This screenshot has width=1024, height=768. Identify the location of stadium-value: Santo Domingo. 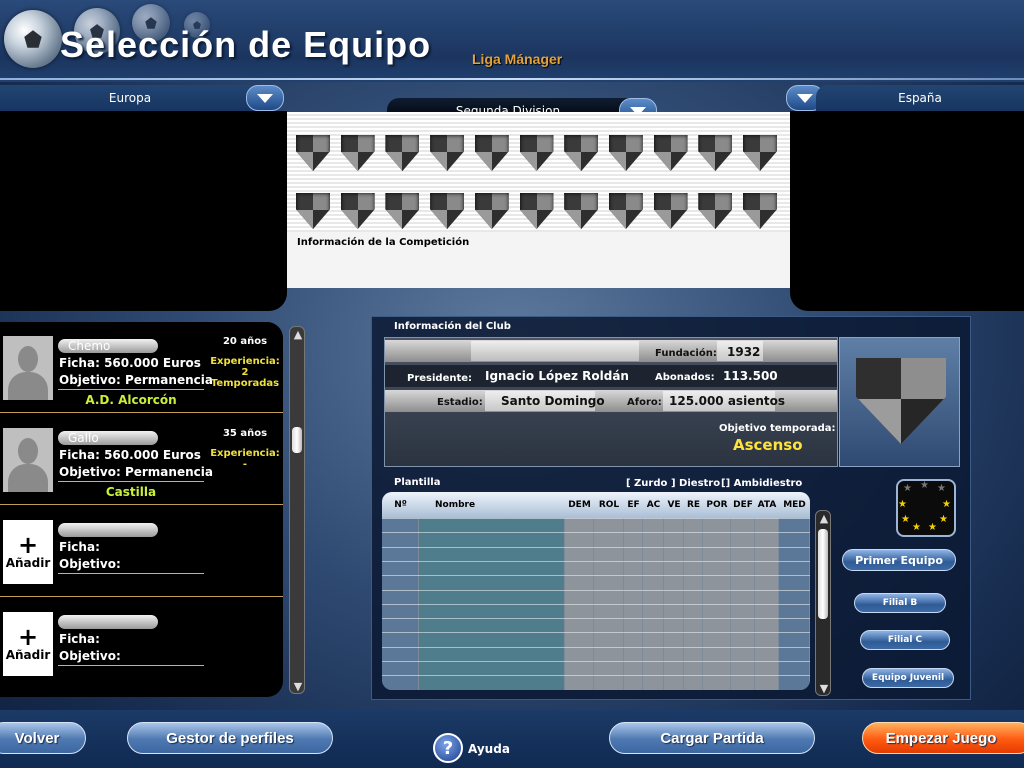
(553, 401).